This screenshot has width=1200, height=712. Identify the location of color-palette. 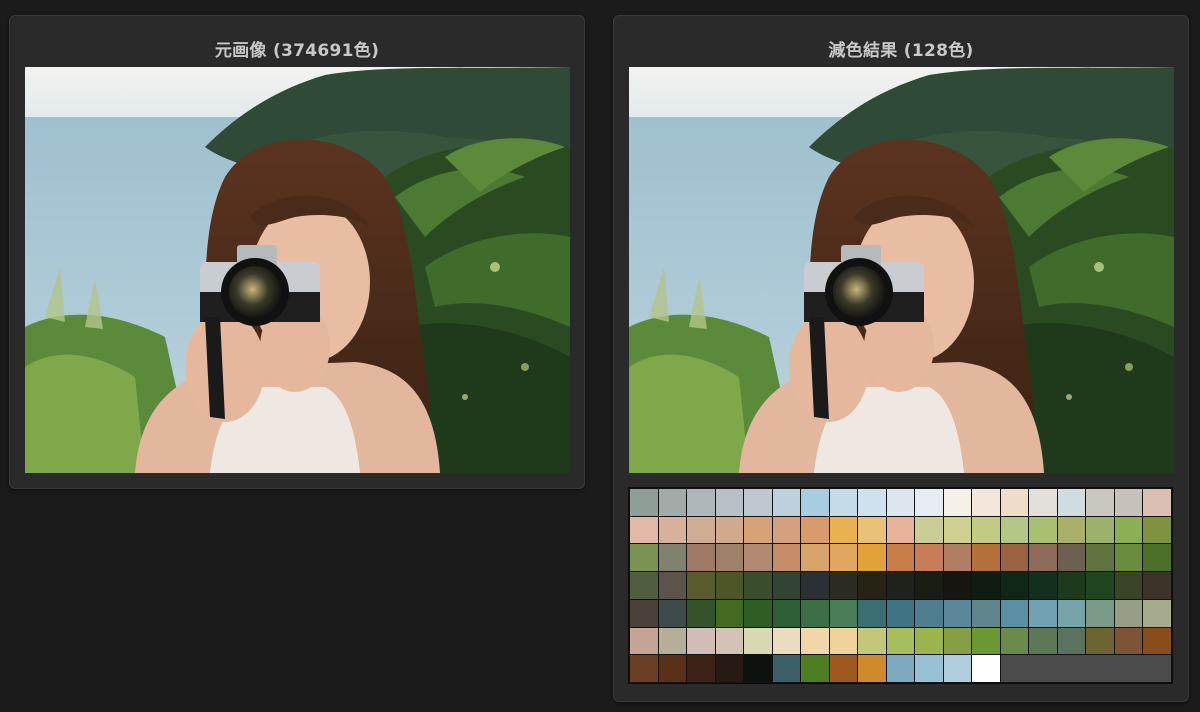
(900, 585).